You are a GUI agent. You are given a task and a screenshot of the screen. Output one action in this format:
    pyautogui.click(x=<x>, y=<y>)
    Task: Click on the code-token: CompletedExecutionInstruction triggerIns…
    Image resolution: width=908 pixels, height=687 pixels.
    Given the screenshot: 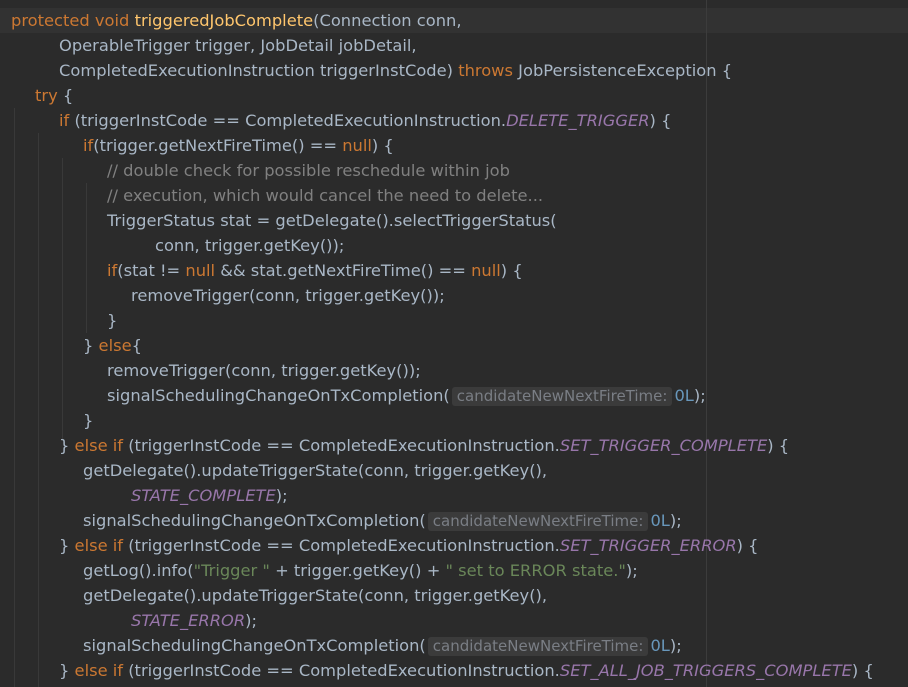 What is the action you would take?
    pyautogui.click(x=259, y=70)
    